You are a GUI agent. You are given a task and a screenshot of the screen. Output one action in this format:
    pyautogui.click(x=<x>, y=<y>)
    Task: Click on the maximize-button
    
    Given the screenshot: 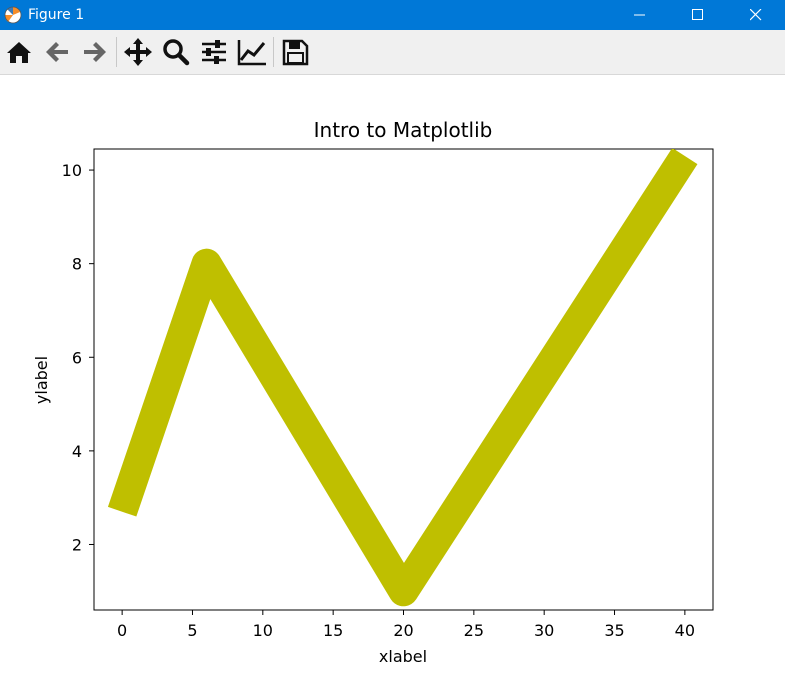 What is the action you would take?
    pyautogui.click(x=698, y=15)
    